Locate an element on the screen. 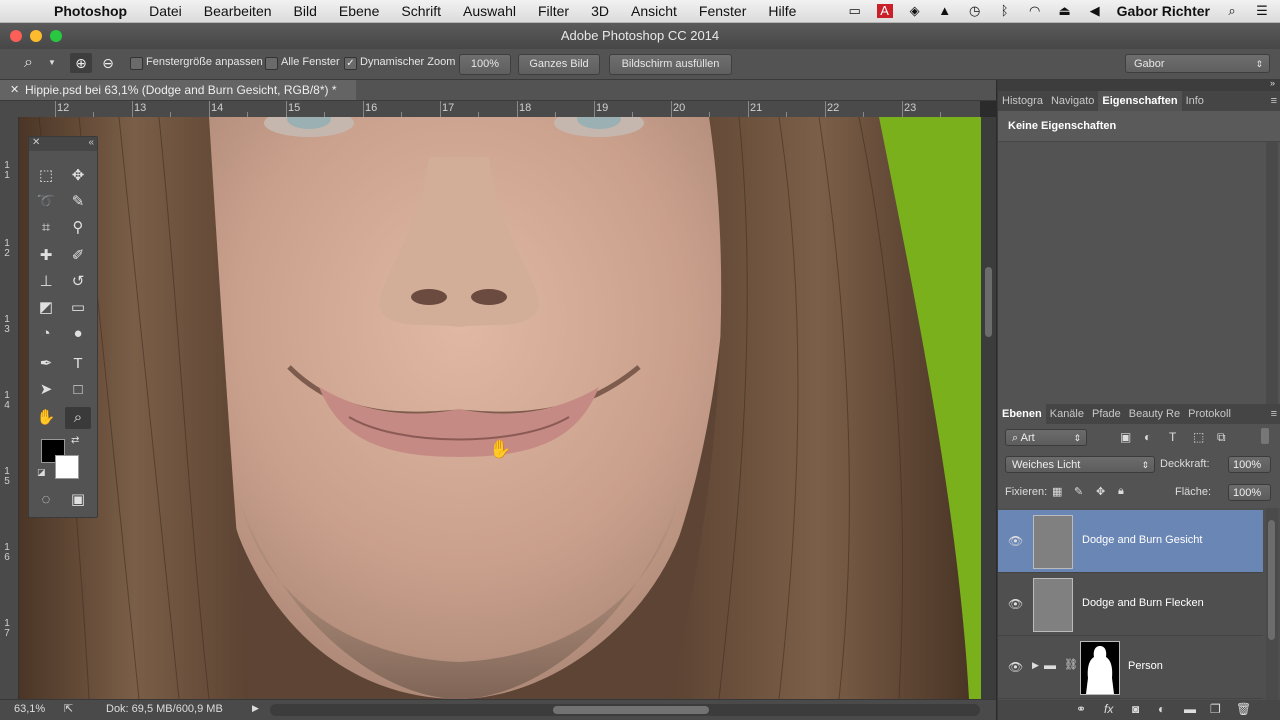 The height and width of the screenshot is (720, 1280). zoom-level: 63,1% is located at coordinates (29, 709).